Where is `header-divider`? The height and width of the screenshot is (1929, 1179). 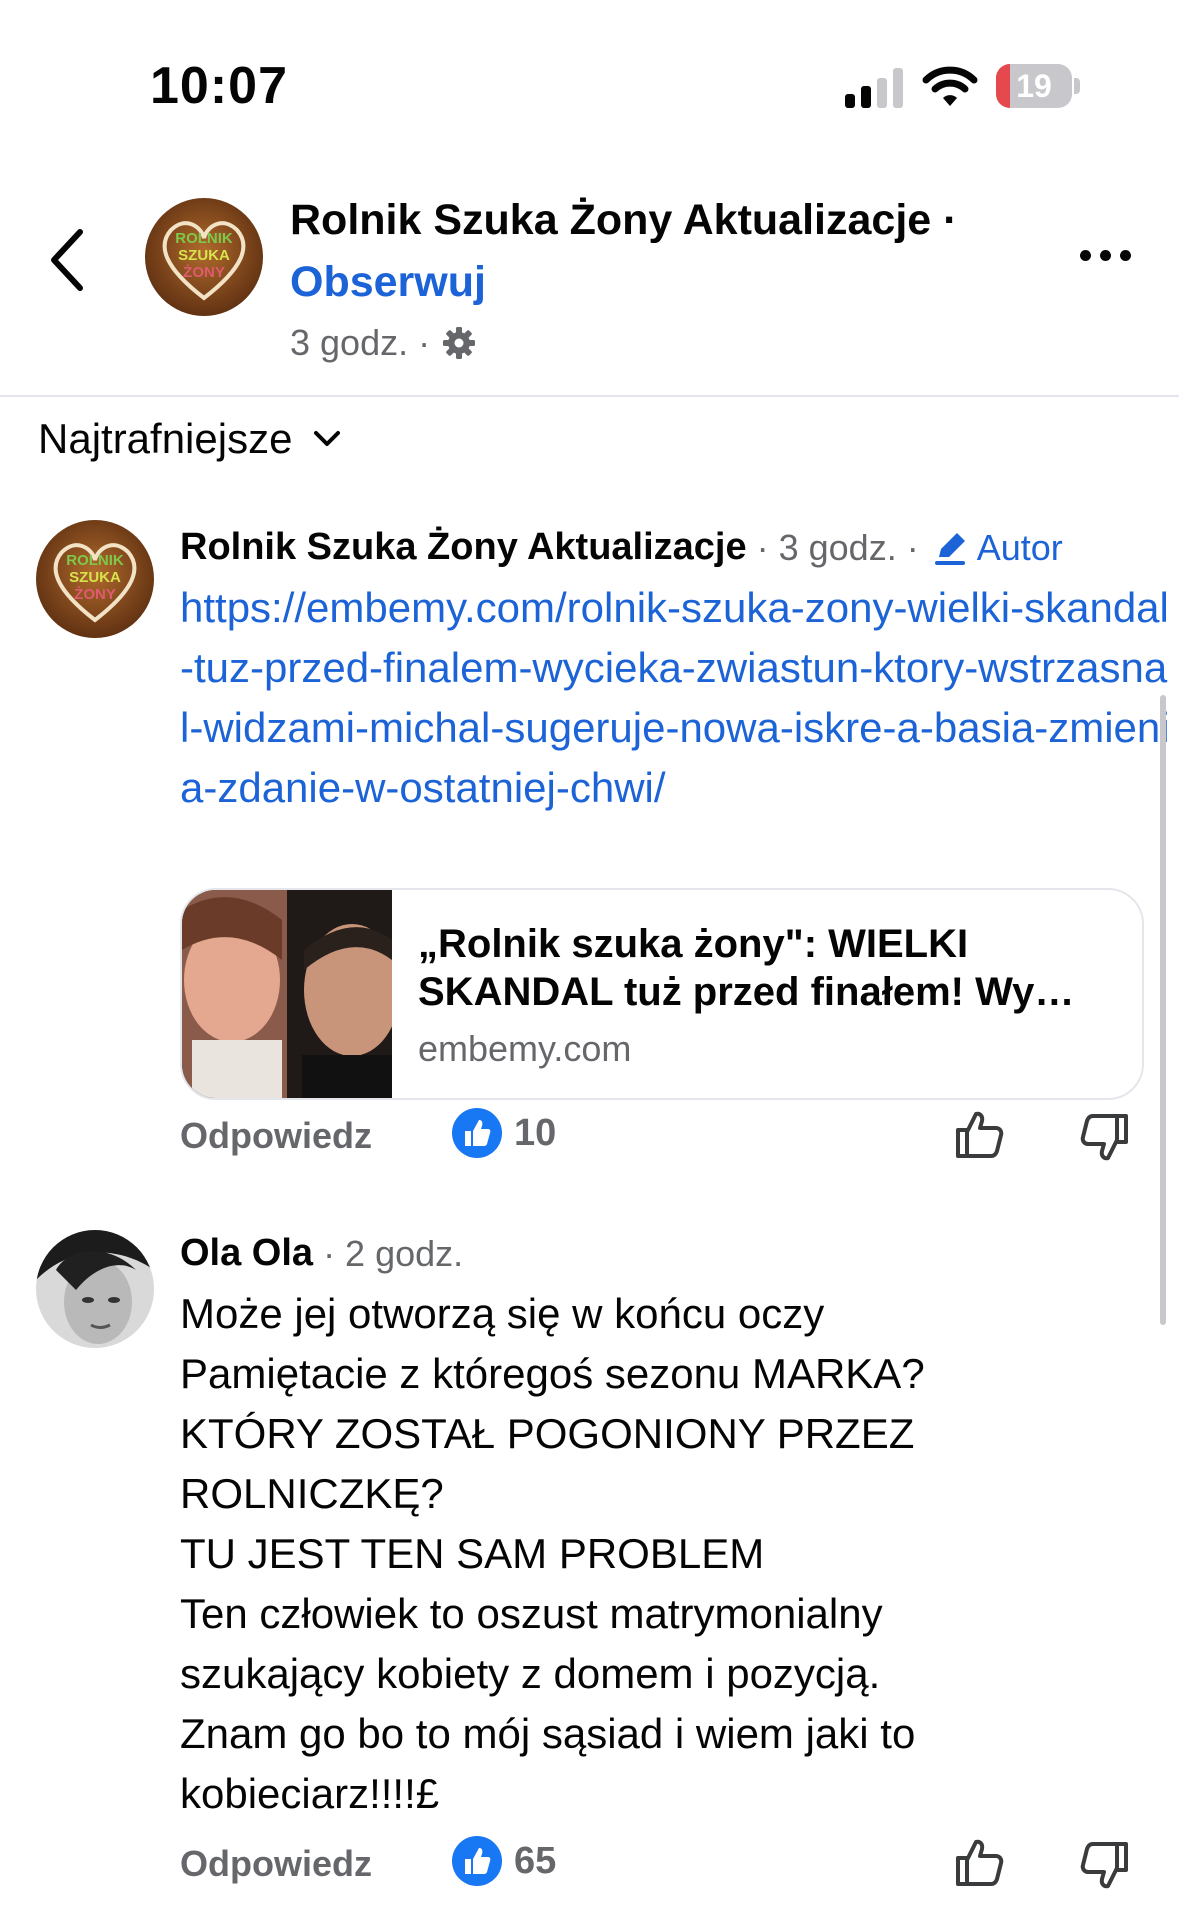 header-divider is located at coordinates (589, 396).